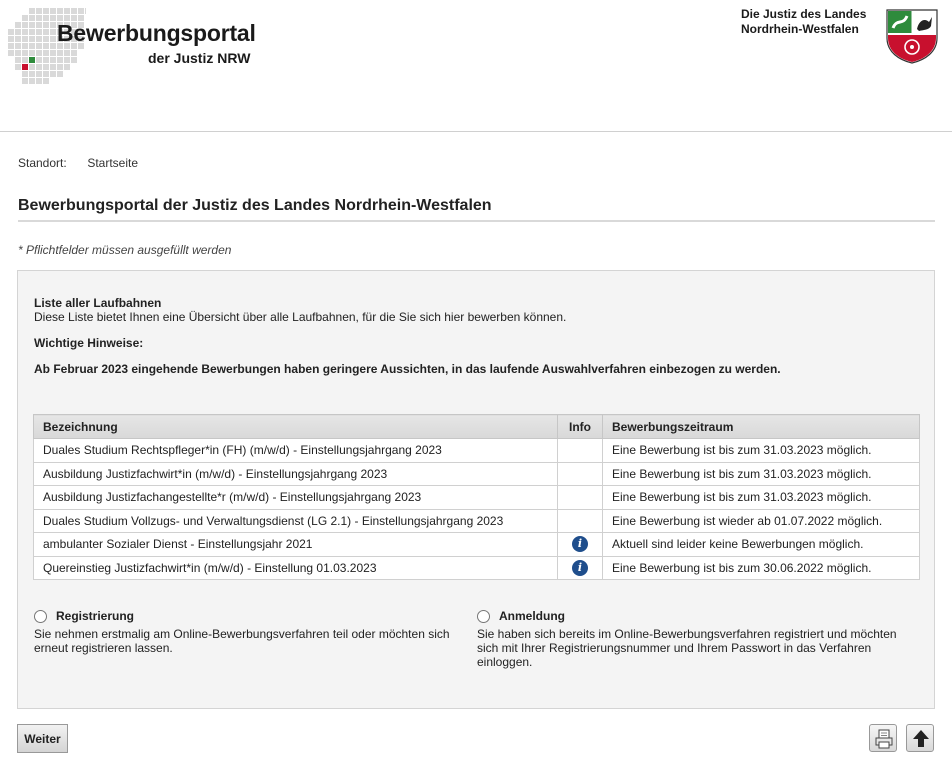  I want to click on column-header-info: Info, so click(580, 426).